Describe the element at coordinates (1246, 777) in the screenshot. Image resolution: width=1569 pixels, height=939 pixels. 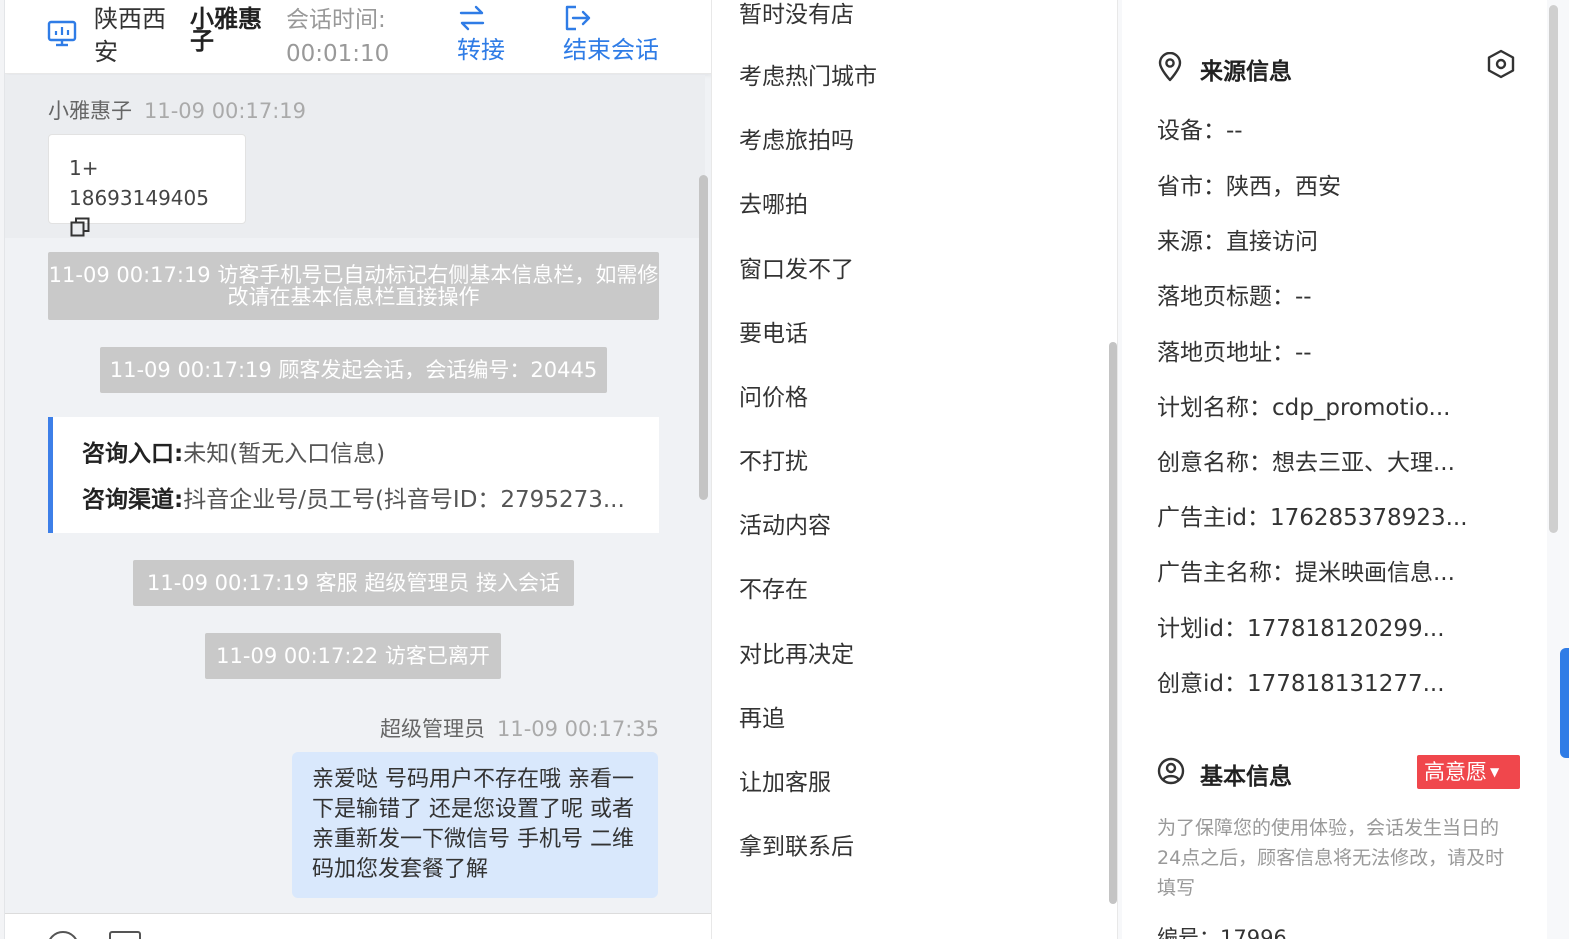
I see `basic-info-section-title: 基本信息` at that location.